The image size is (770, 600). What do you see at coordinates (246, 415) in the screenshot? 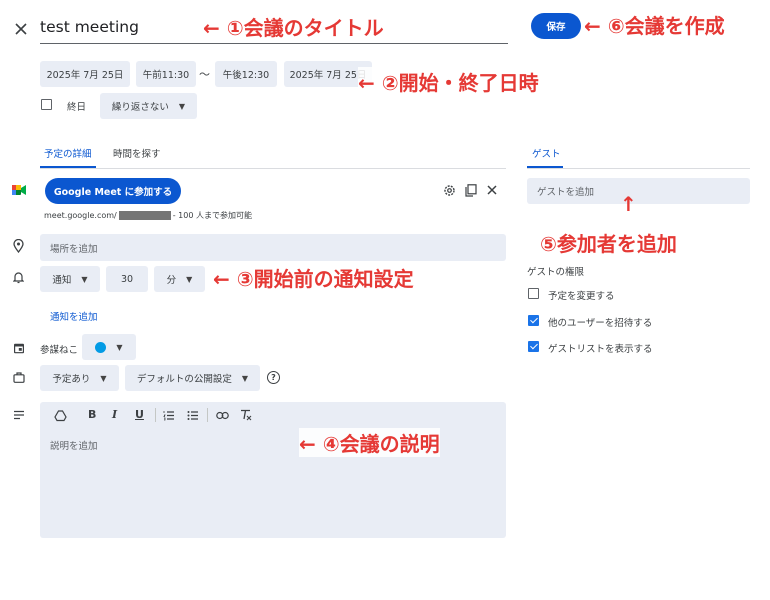
I see `clear-format-icon` at bounding box center [246, 415].